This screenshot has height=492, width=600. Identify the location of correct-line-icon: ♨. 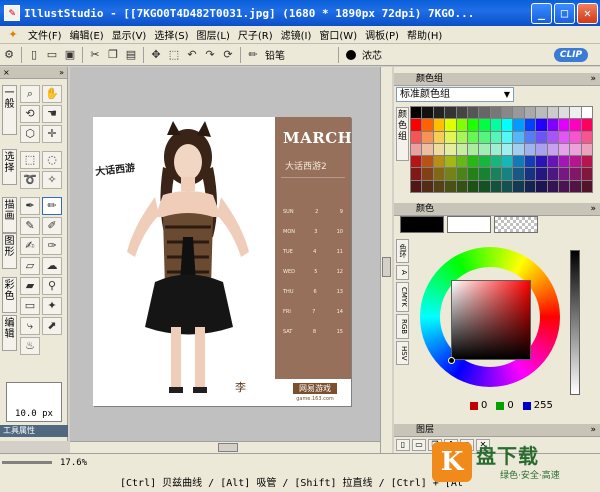
(30, 346).